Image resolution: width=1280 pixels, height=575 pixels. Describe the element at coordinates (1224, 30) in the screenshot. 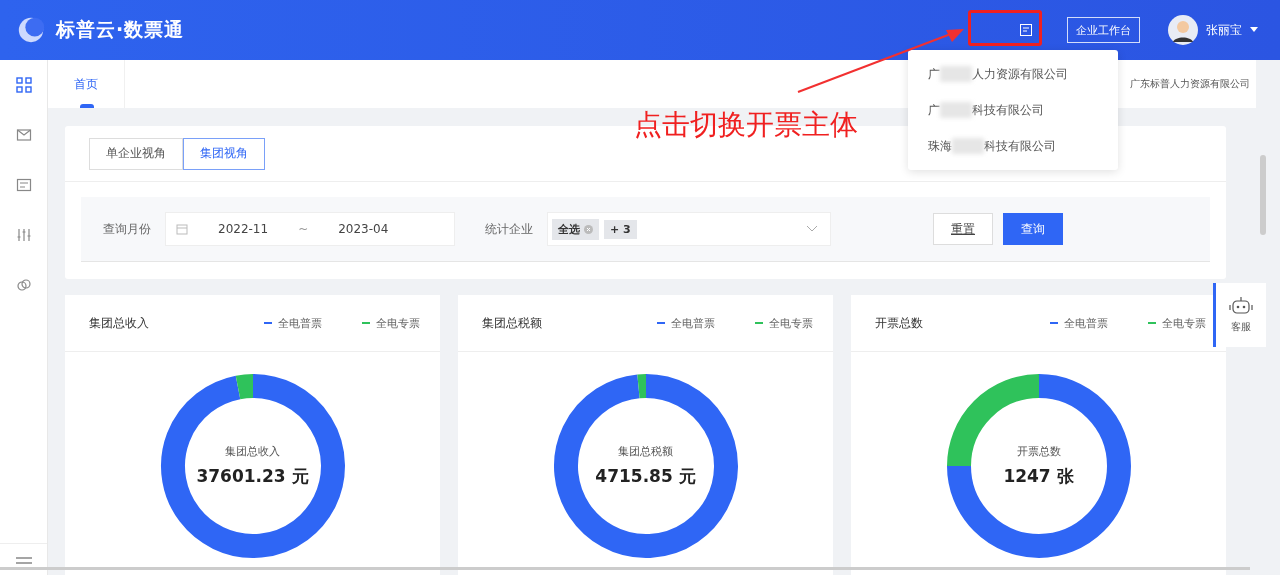

I see `user-name: 张丽宝` at that location.